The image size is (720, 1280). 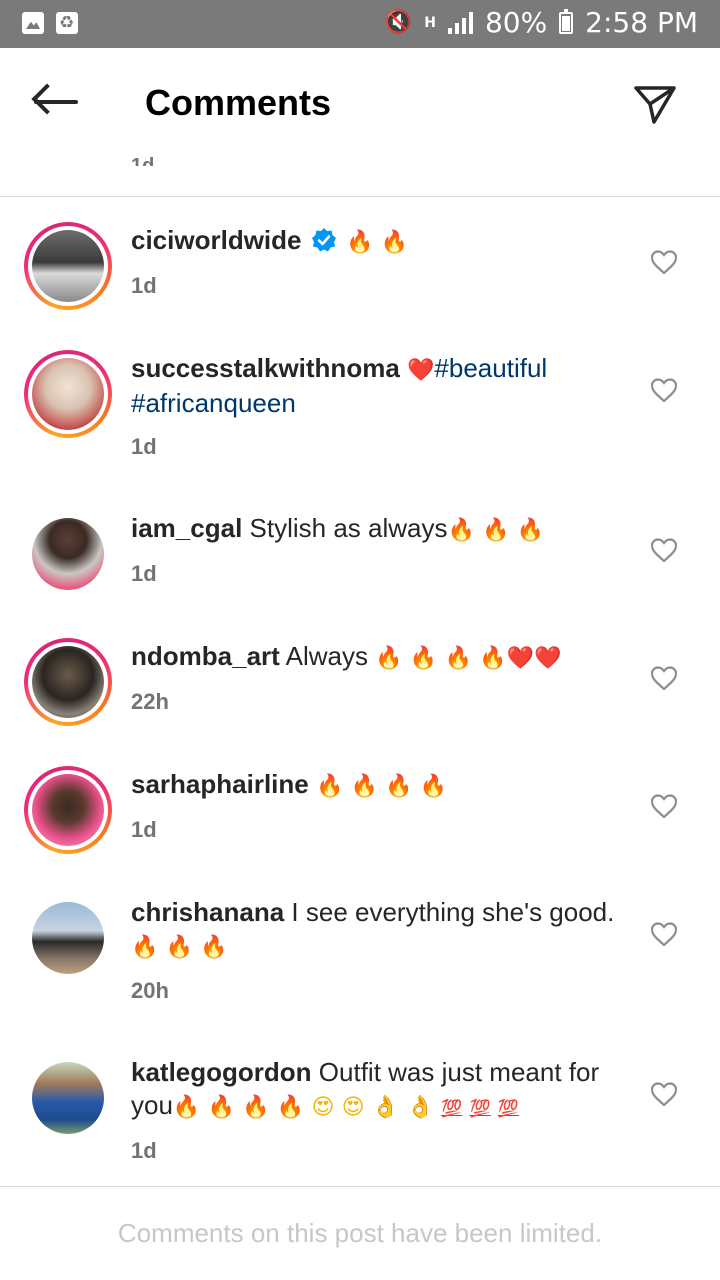 I want to click on page-title: Comments, so click(x=238, y=102).